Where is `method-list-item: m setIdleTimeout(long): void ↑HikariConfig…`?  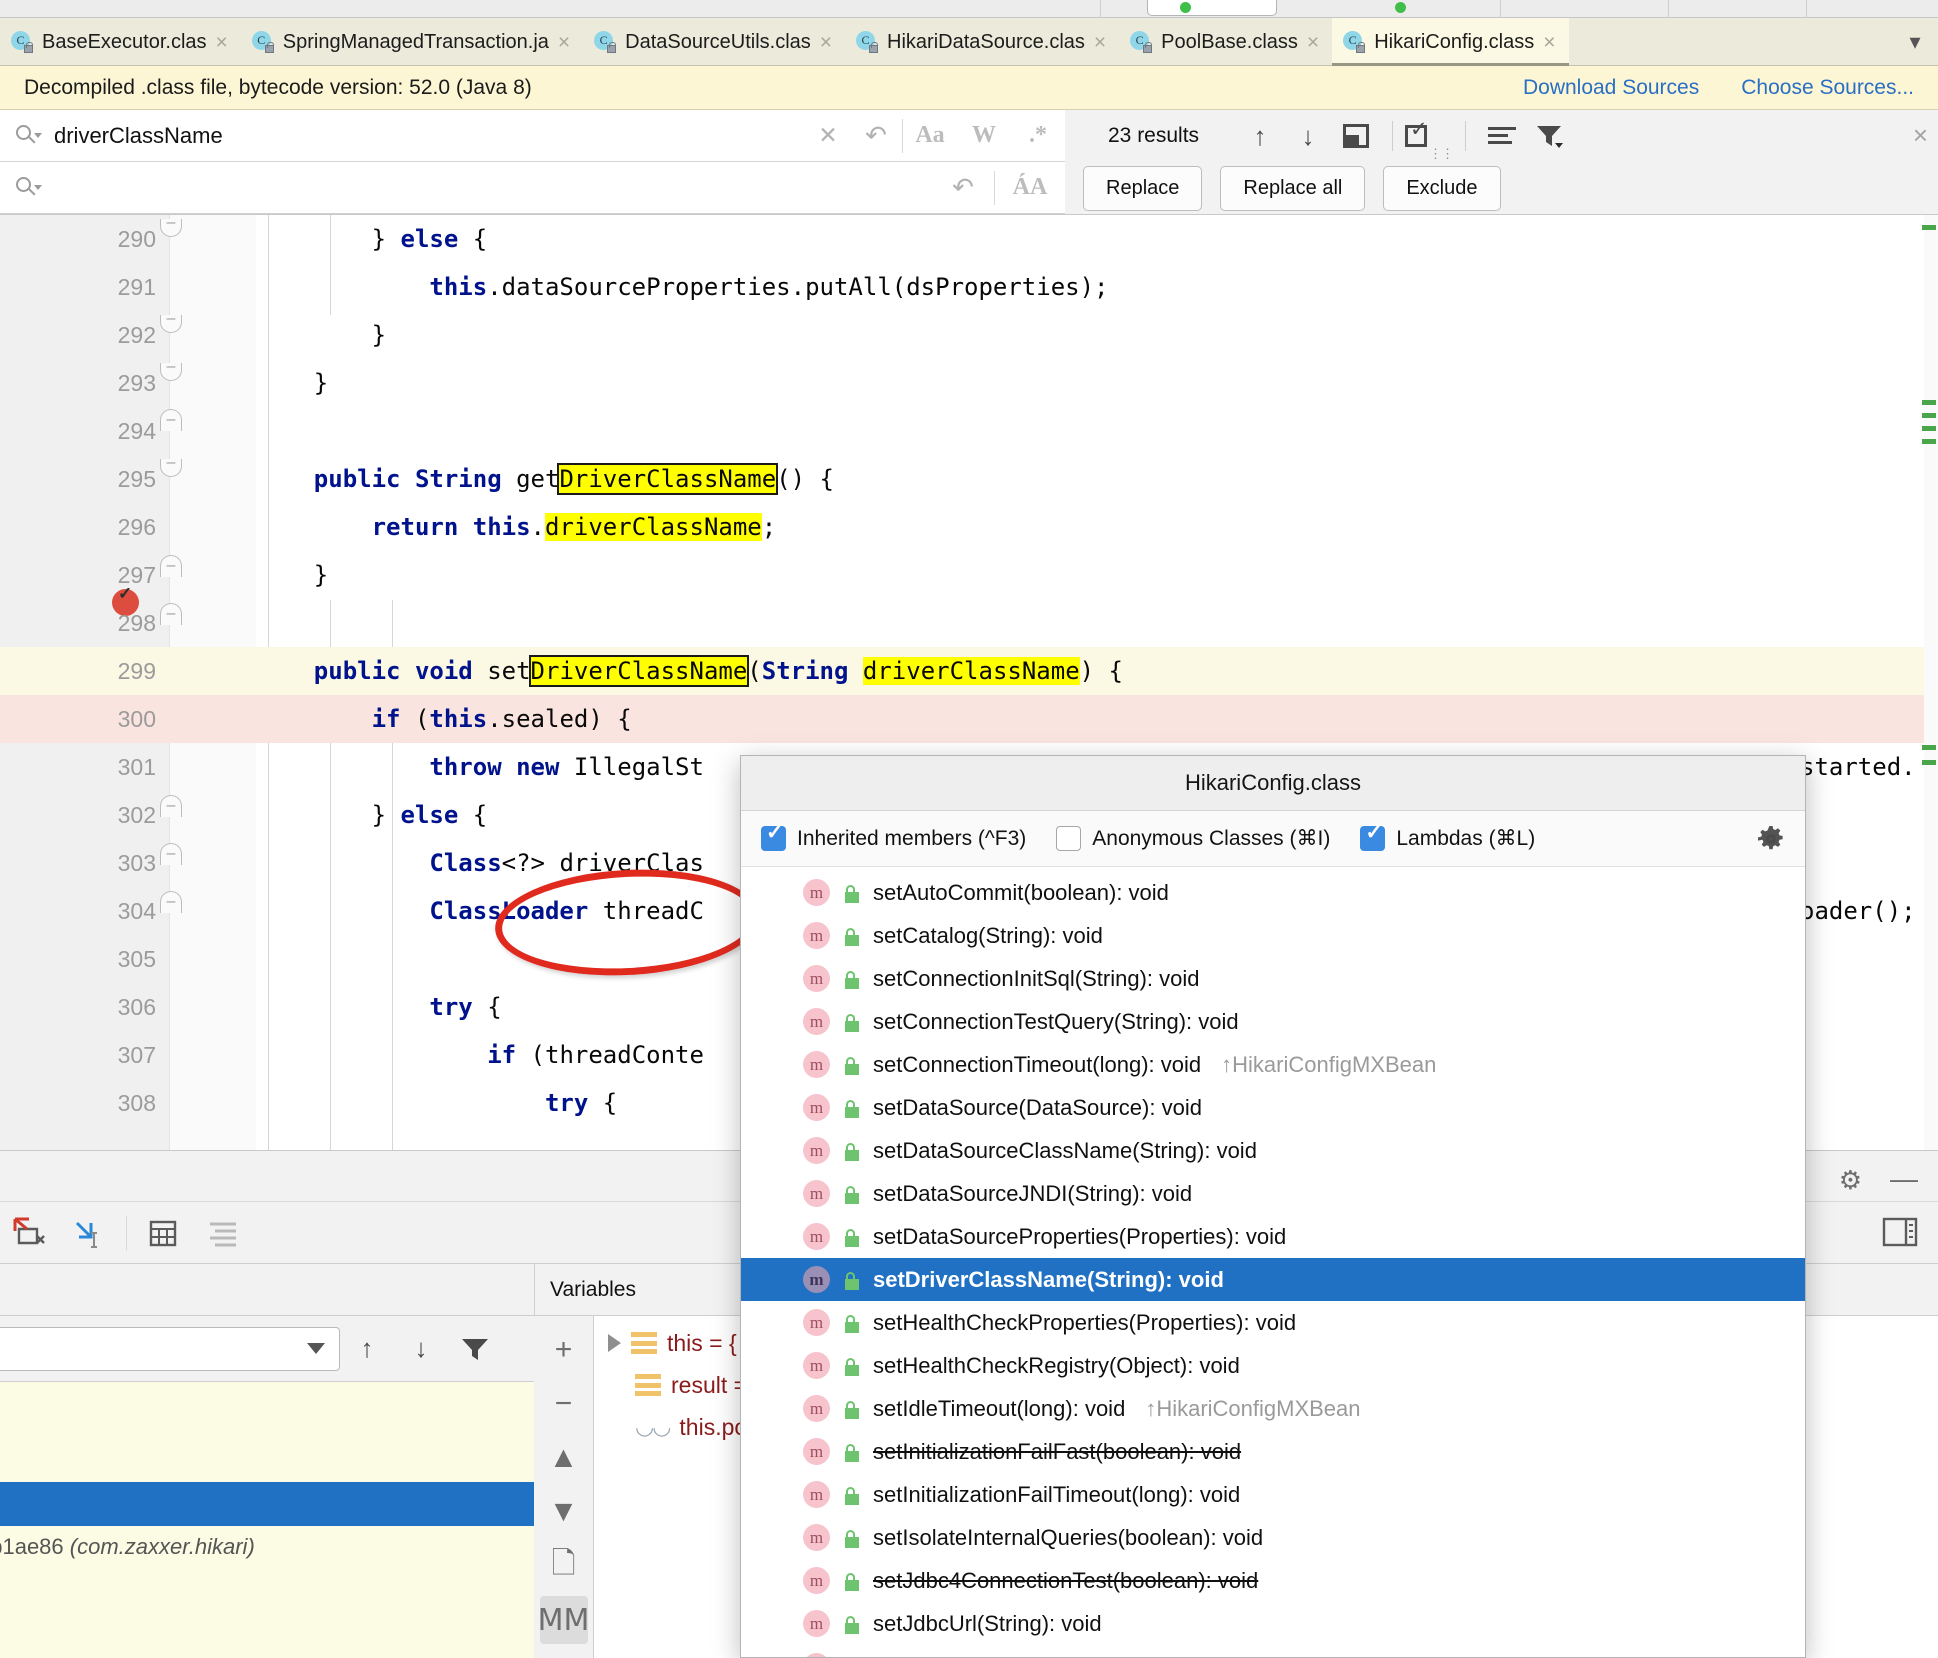
method-list-item: m setIdleTimeout(long): void ↑HikariConfig… is located at coordinates (1273, 1408).